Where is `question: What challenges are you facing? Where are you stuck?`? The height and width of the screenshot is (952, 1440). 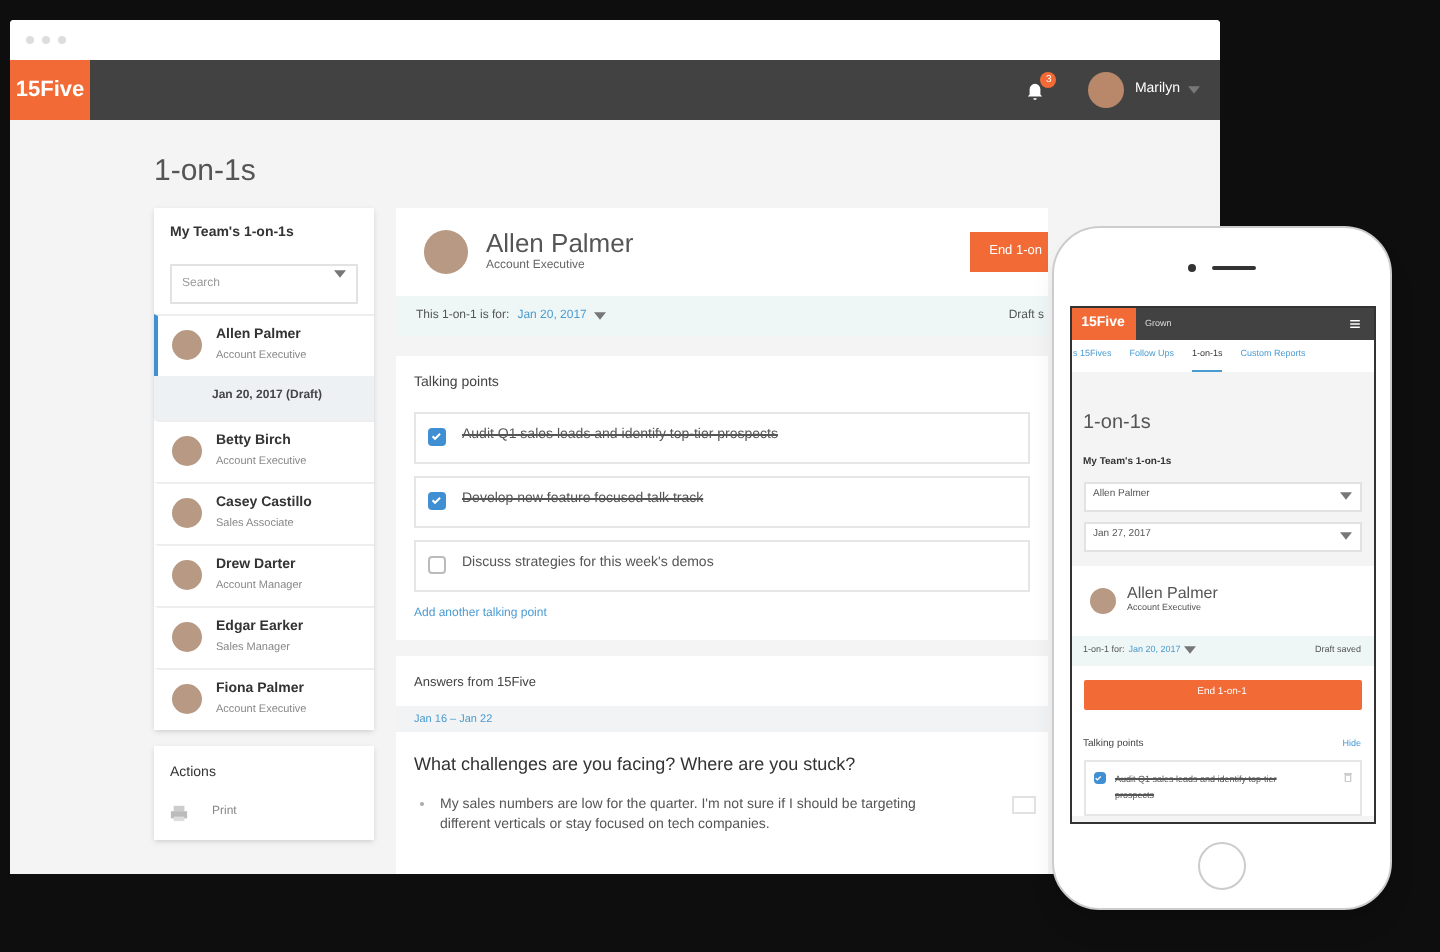
question: What challenges are you facing? Where are you stuck? is located at coordinates (635, 765).